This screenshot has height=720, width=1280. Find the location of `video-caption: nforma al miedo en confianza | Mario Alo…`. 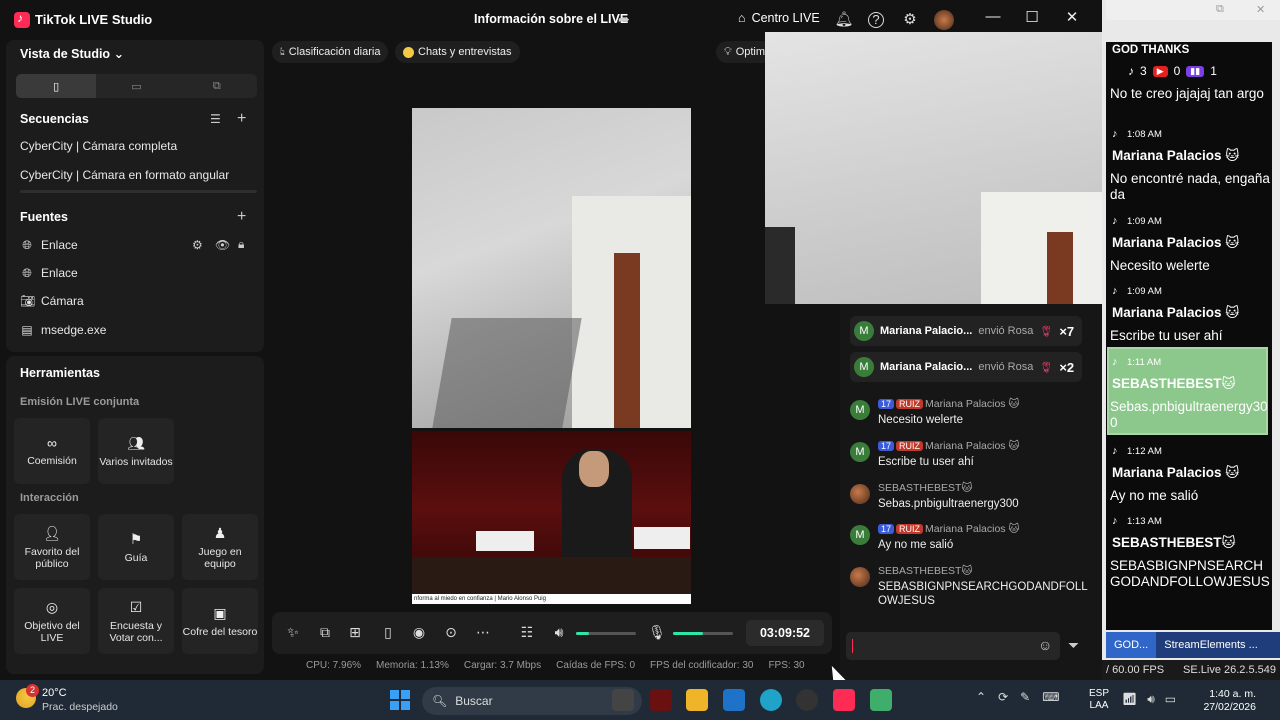

video-caption: nforma al miedo en confianza | Mario Alo… is located at coordinates (551, 599).